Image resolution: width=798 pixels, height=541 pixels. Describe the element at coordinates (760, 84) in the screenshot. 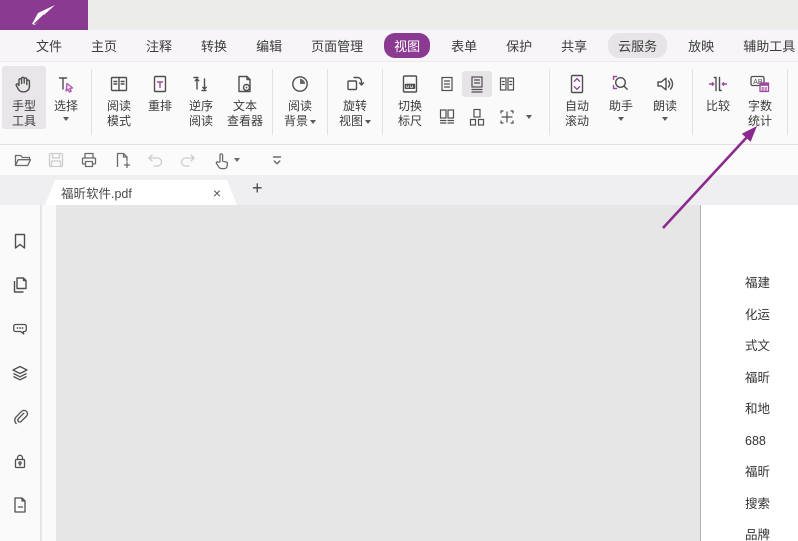

I see `word-count-icon: AB` at that location.